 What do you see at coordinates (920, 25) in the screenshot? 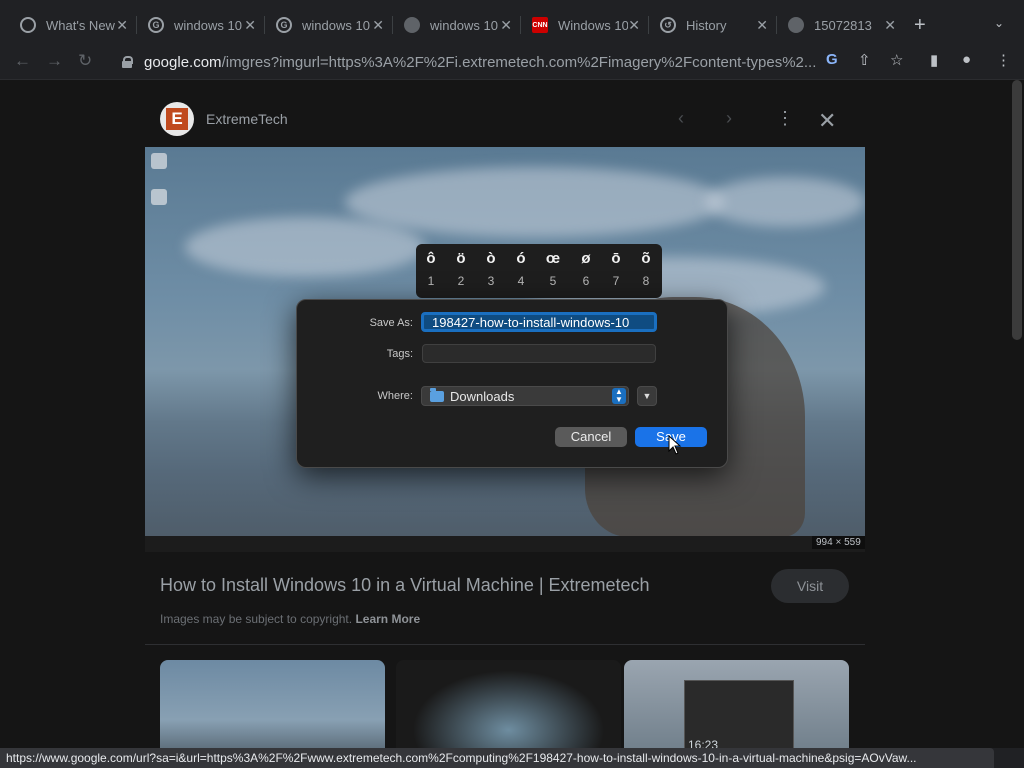
I see `new-tab-icon: +` at bounding box center [920, 25].